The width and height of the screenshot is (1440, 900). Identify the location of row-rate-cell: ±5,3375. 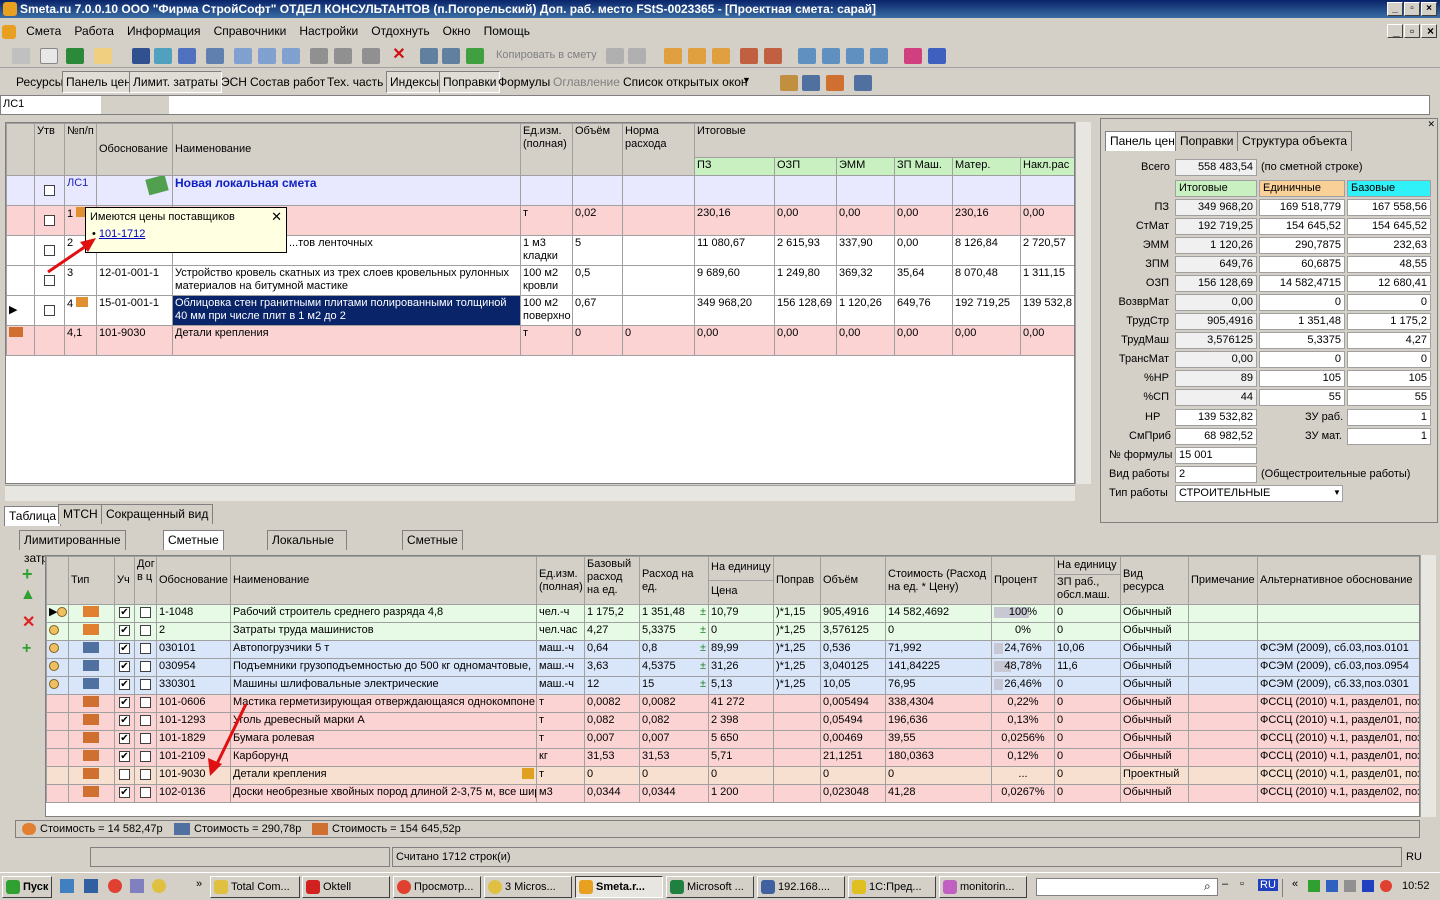
(674, 631).